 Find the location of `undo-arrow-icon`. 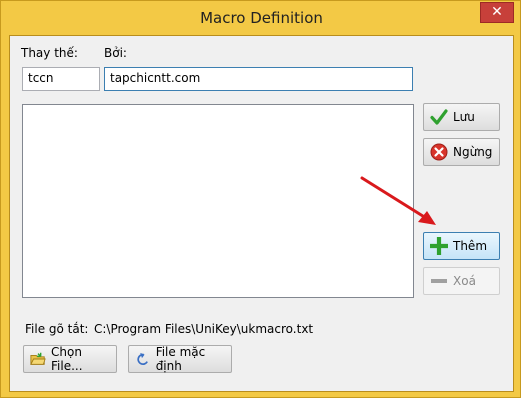

undo-arrow-icon is located at coordinates (142, 359).